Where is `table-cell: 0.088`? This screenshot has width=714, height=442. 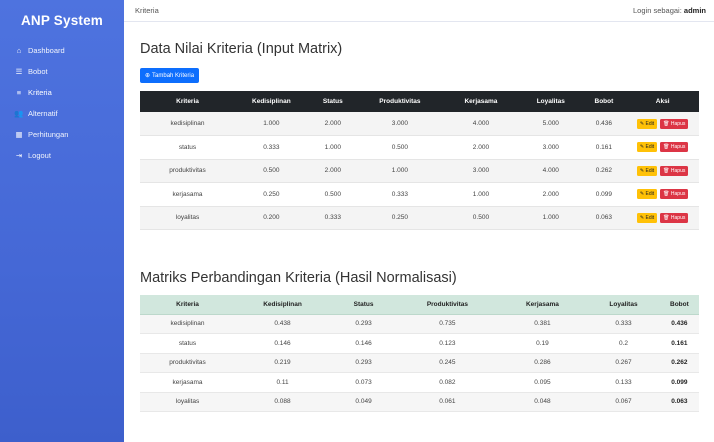 table-cell: 0.088 is located at coordinates (283, 402).